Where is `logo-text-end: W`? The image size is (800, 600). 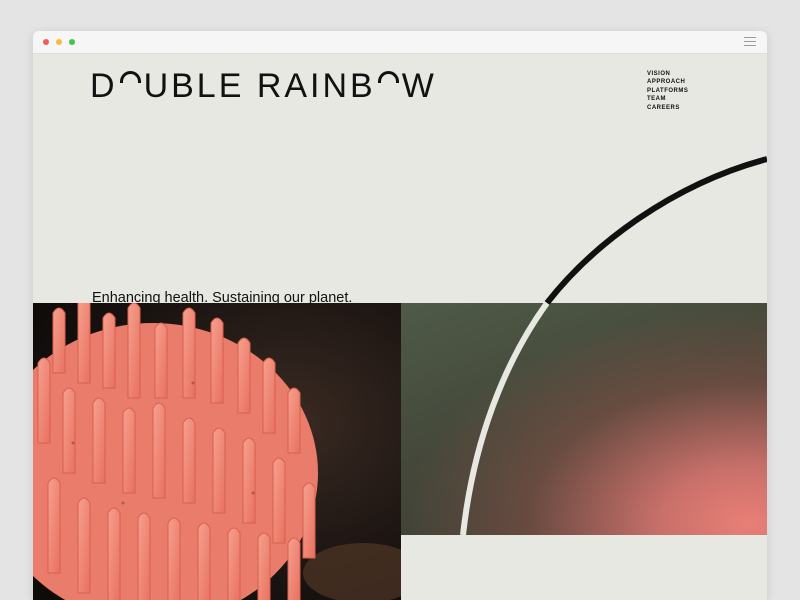
logo-text-end: W is located at coordinates (419, 86).